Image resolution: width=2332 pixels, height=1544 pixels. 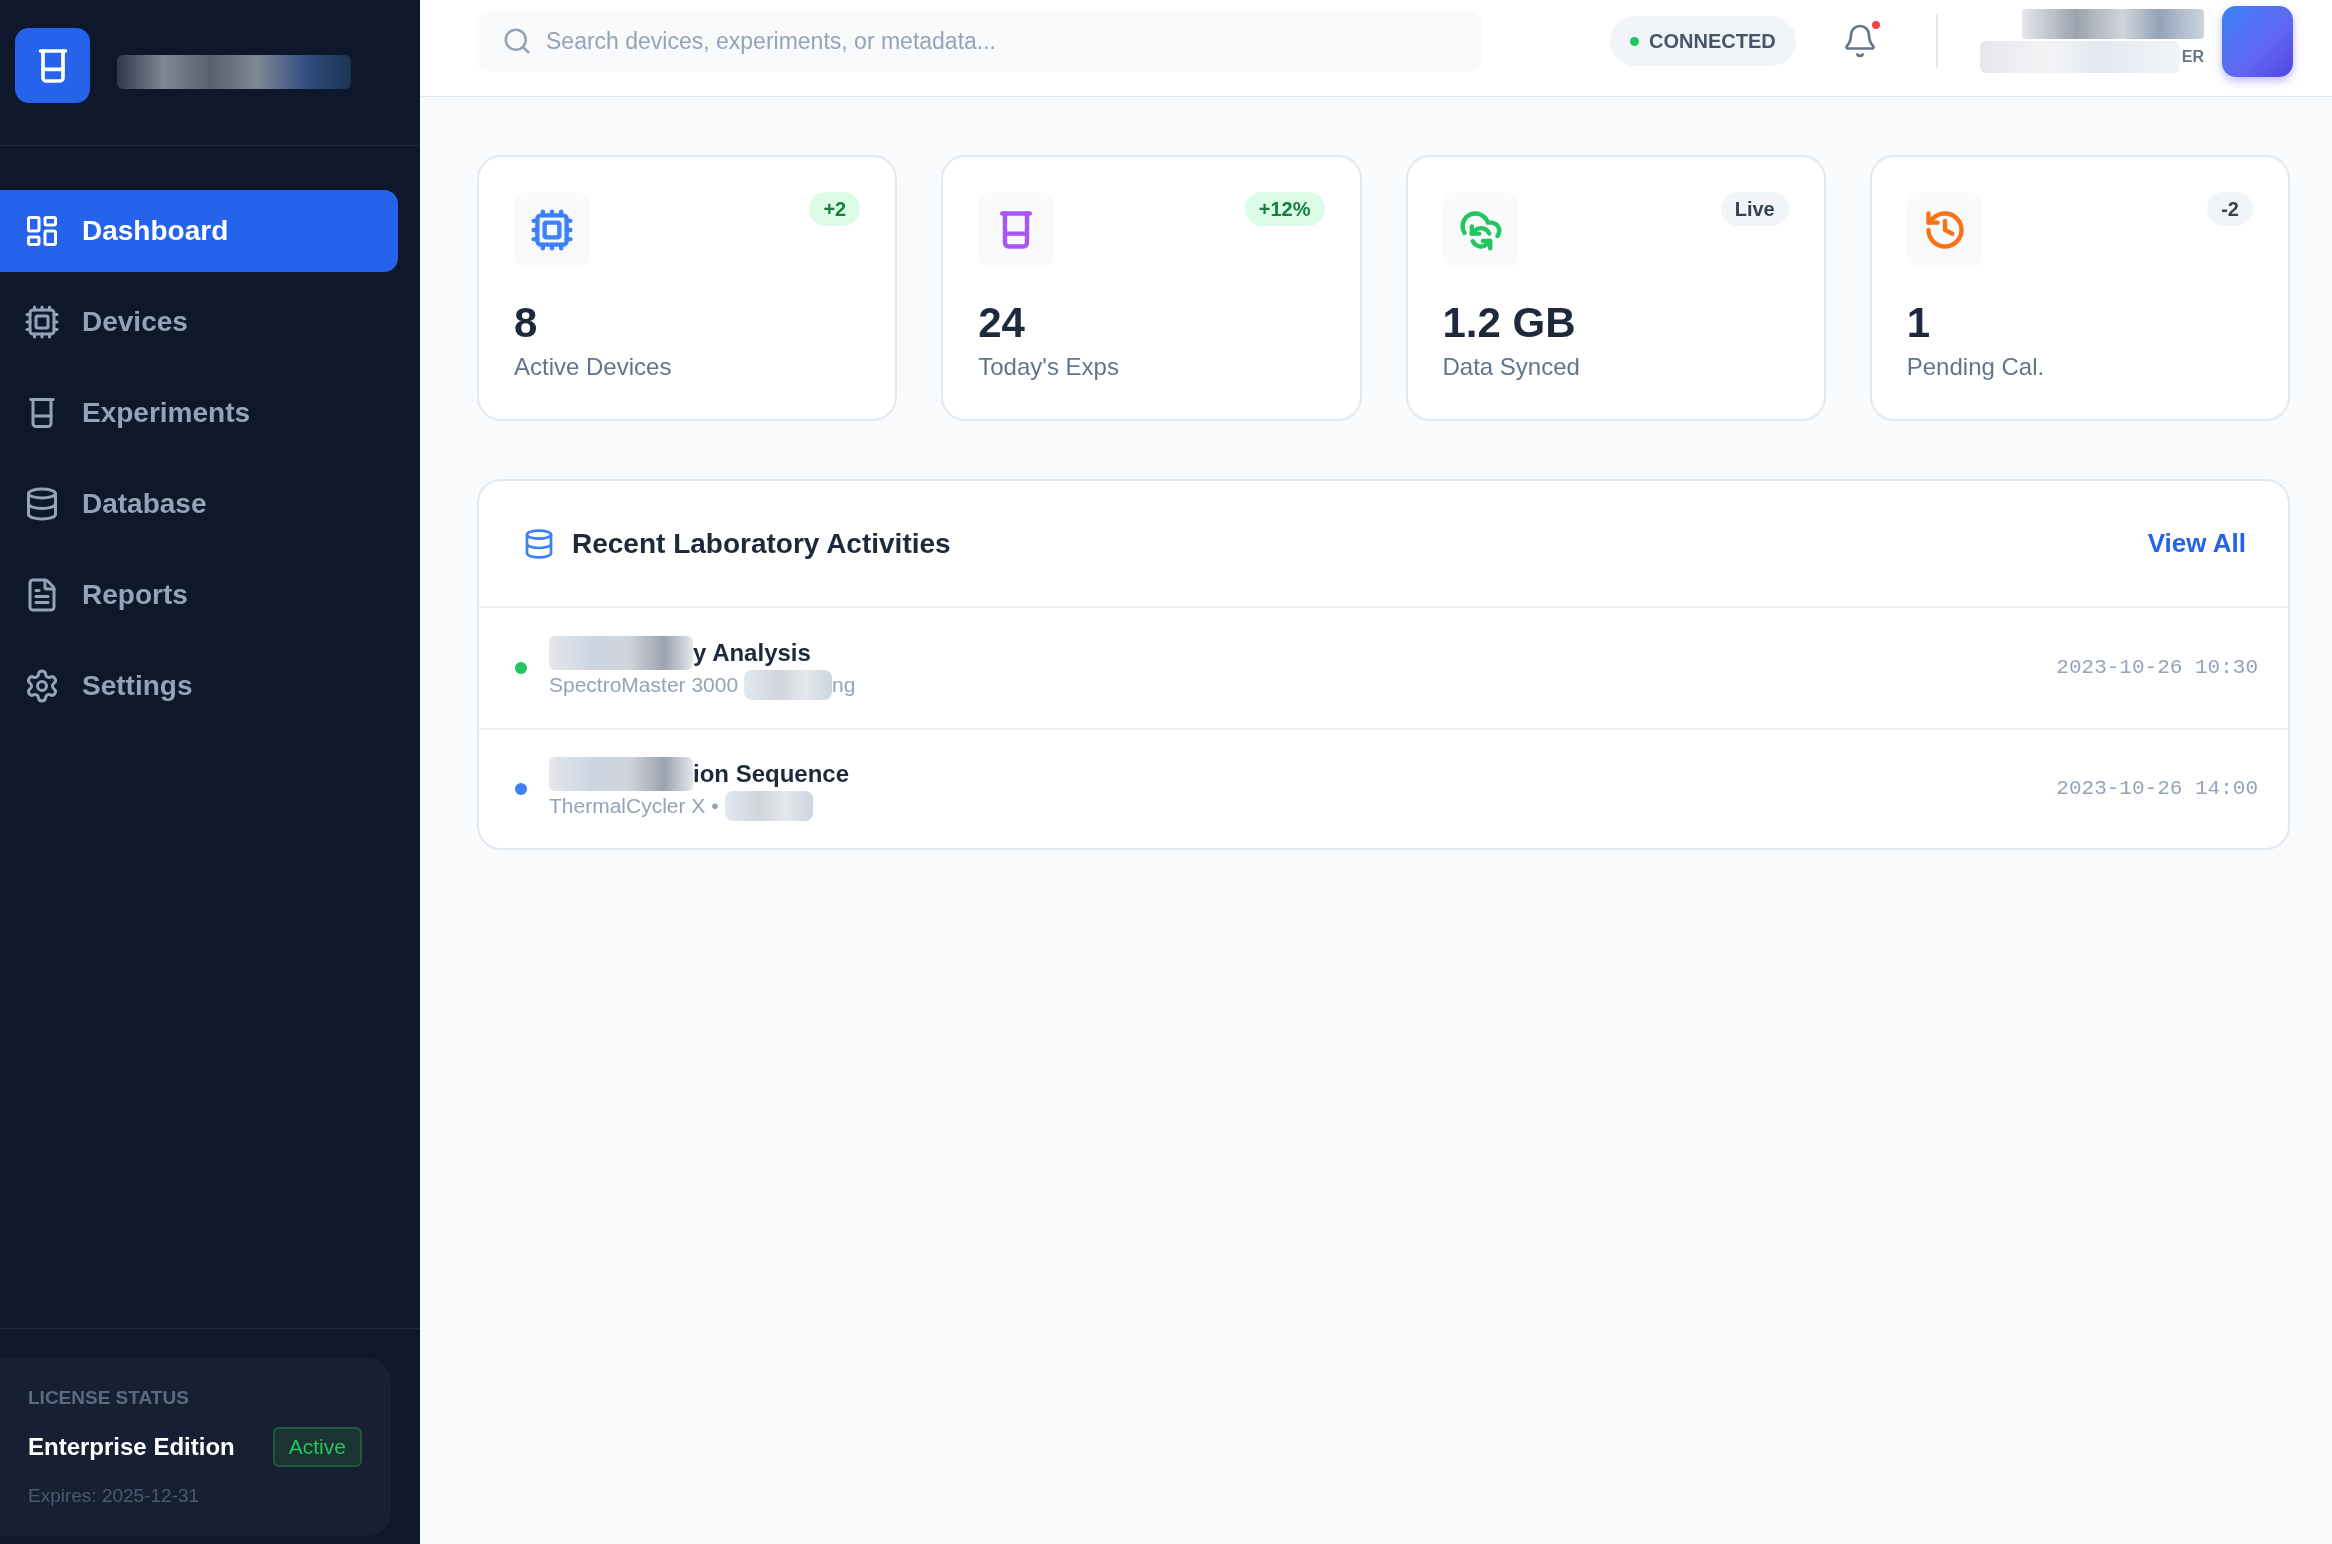 What do you see at coordinates (2257, 41) in the screenshot?
I see `user-avatar` at bounding box center [2257, 41].